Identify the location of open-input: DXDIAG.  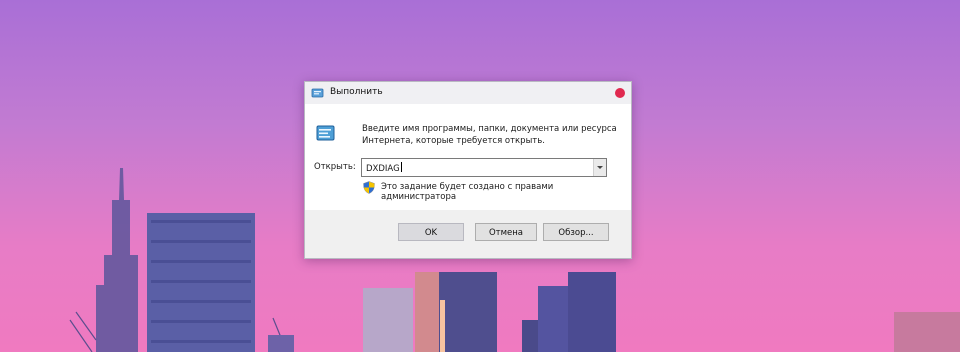
(384, 168).